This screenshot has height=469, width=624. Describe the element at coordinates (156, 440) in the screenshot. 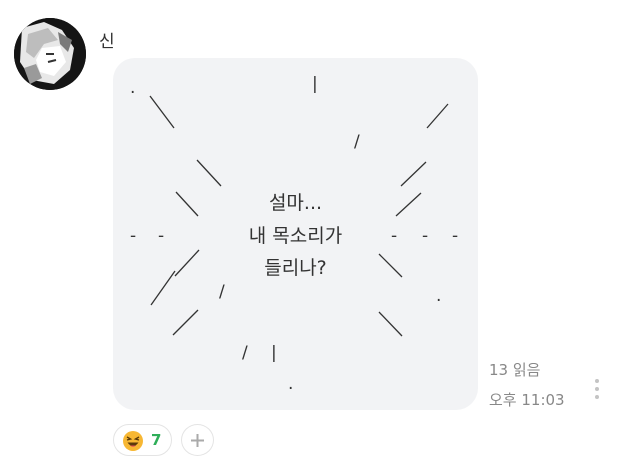

I see `reaction-count: 7` at that location.